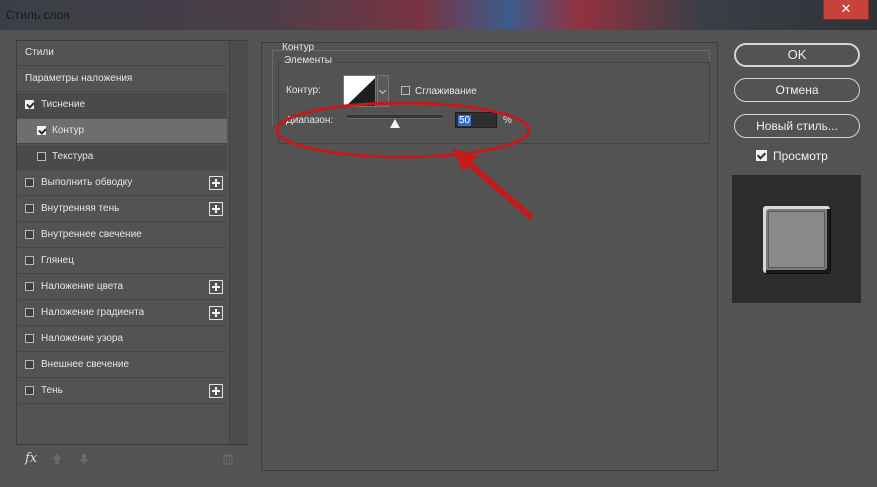 Image resolution: width=877 pixels, height=487 pixels. What do you see at coordinates (797, 55) in the screenshot?
I see `ok-button: OK` at bounding box center [797, 55].